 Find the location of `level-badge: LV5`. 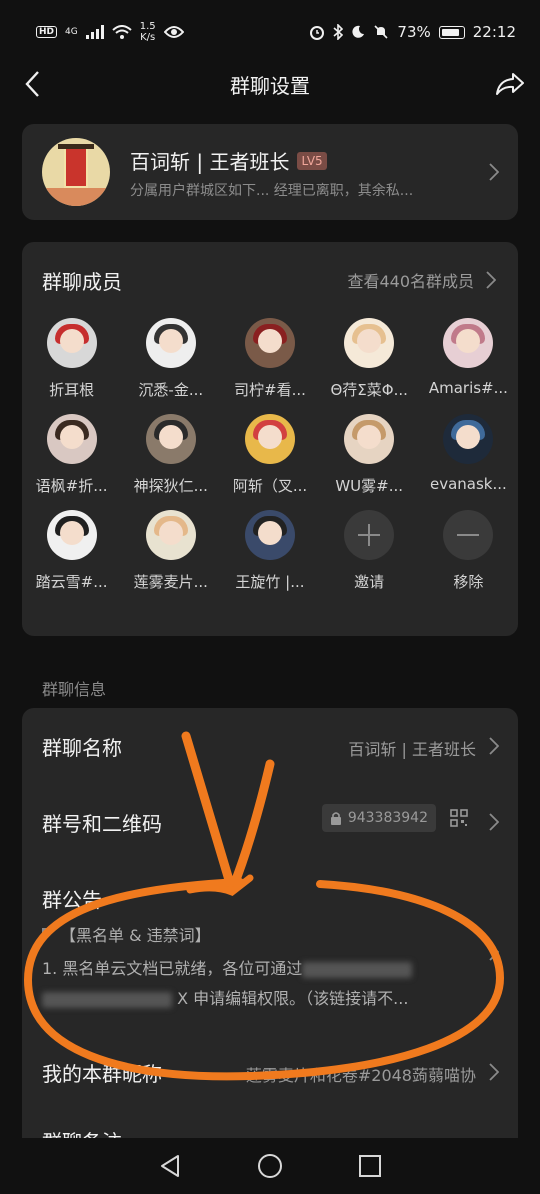

level-badge: LV5 is located at coordinates (312, 160).